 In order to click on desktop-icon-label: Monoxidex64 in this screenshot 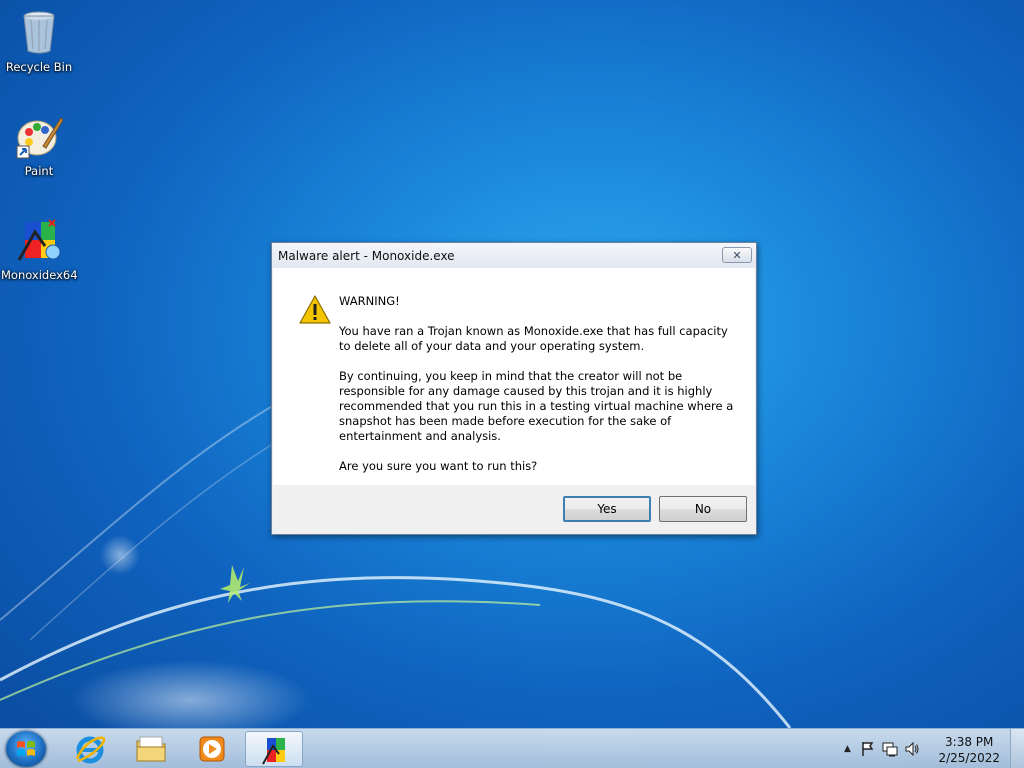, I will do `click(39, 275)`.